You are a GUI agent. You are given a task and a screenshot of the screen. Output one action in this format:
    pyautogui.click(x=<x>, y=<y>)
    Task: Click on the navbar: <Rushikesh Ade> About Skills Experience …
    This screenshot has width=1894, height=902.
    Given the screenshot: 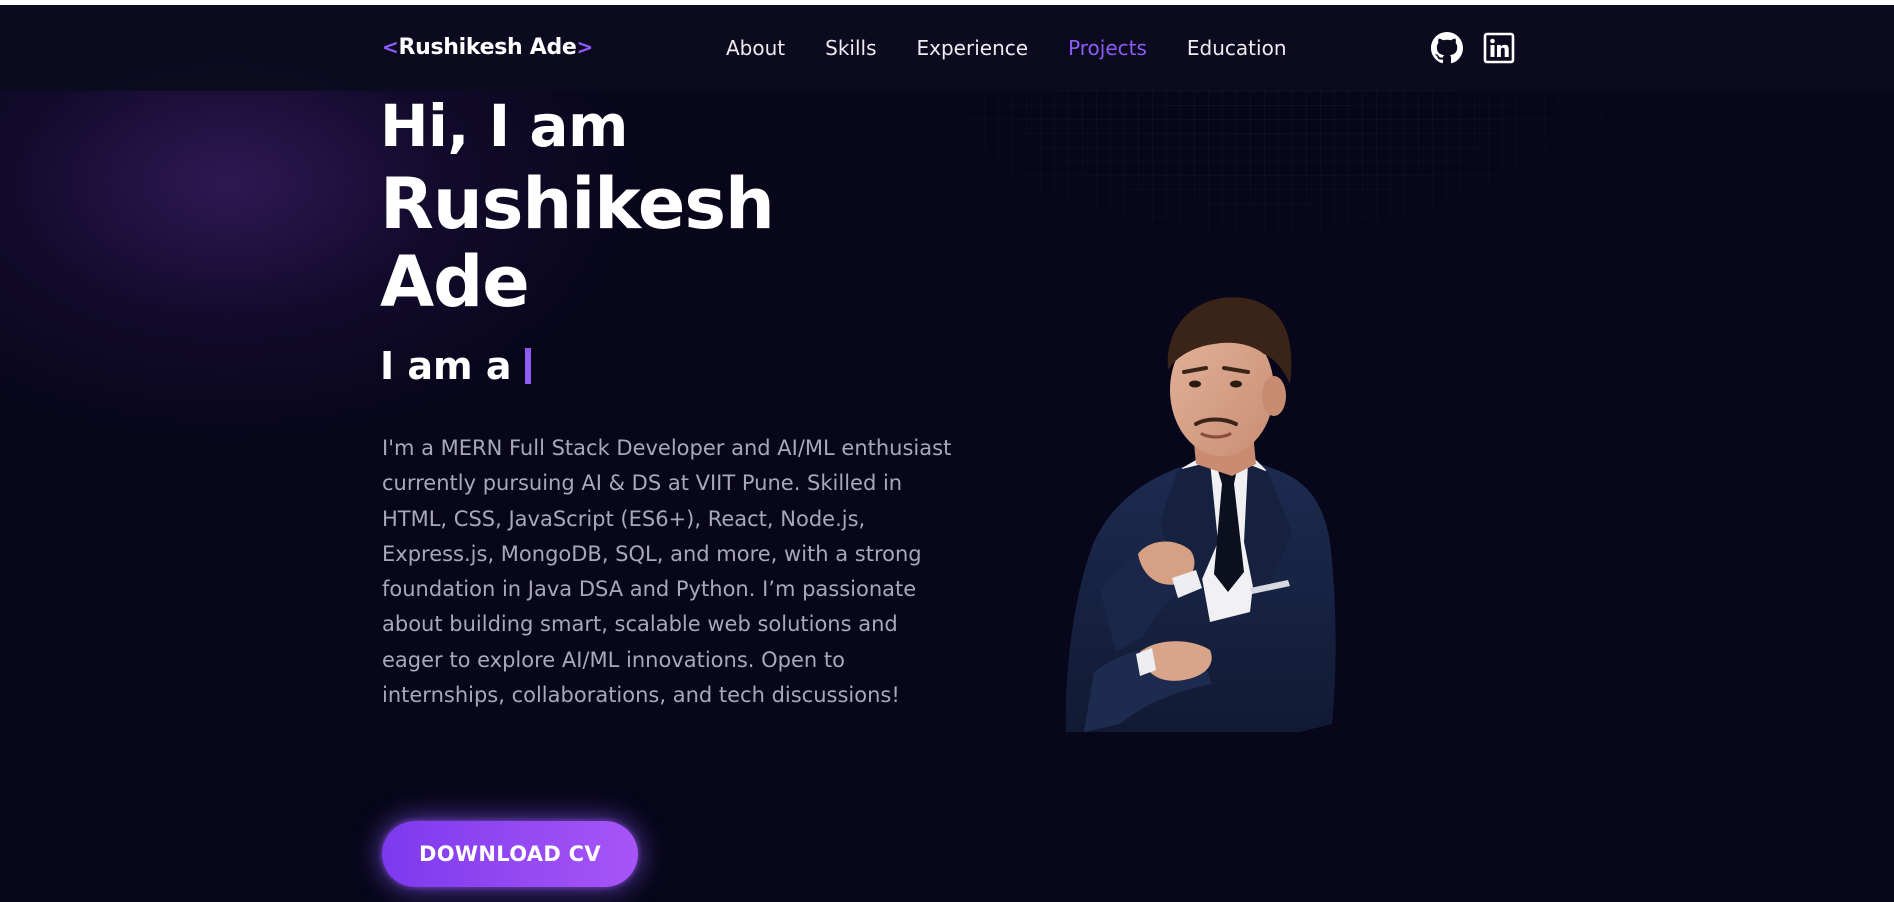 What is the action you would take?
    pyautogui.click(x=947, y=48)
    